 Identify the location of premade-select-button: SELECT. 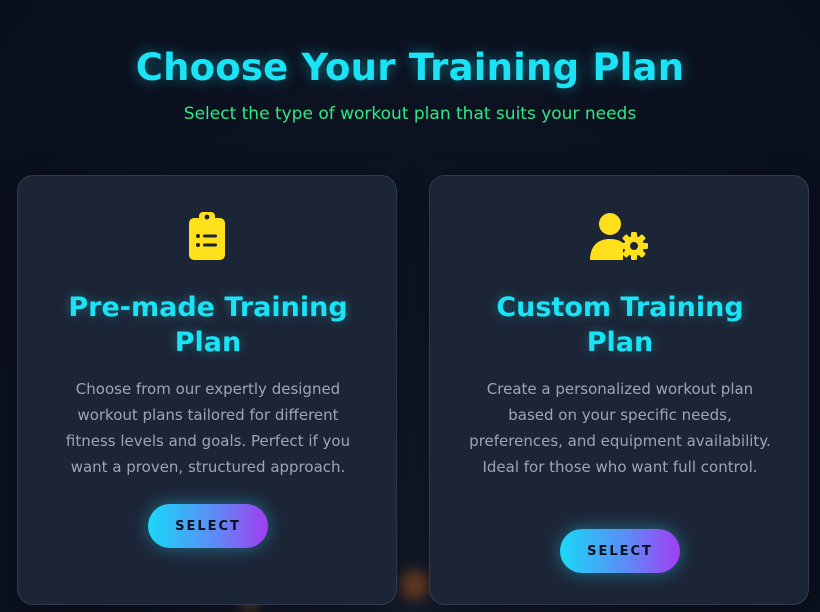
(208, 526).